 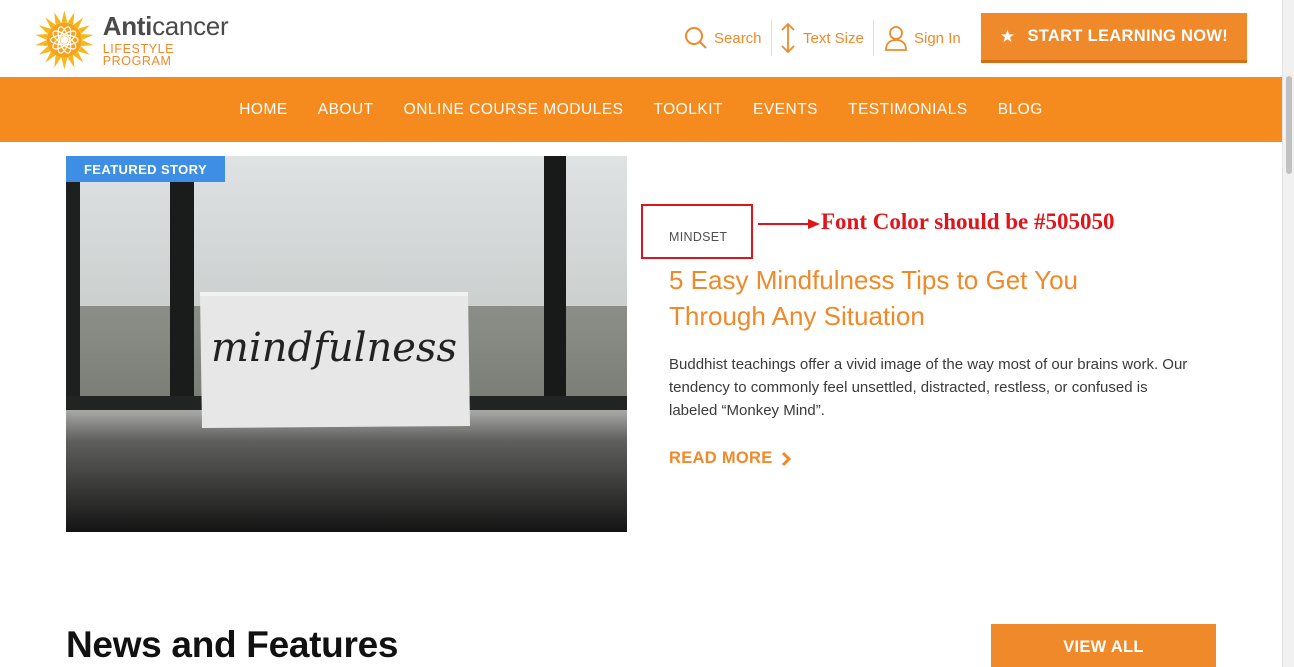 What do you see at coordinates (145, 169) in the screenshot?
I see `featured-story-badge: FEATURED STORY` at bounding box center [145, 169].